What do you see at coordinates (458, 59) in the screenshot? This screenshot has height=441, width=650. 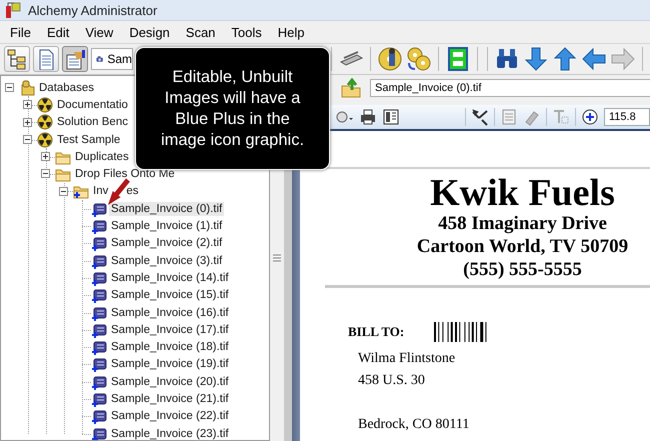 I see `film-strip-icon` at bounding box center [458, 59].